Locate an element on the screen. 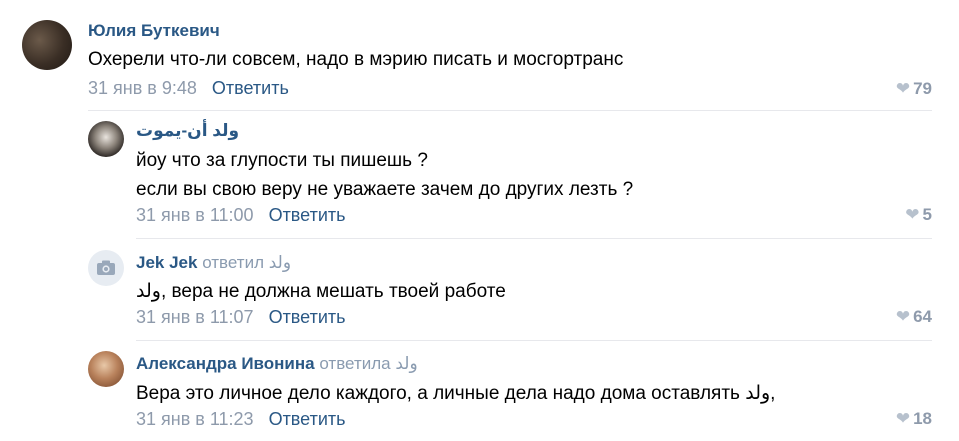 This screenshot has width=959, height=441. author-name: Jek Jek ответил ولد is located at coordinates (213, 263).